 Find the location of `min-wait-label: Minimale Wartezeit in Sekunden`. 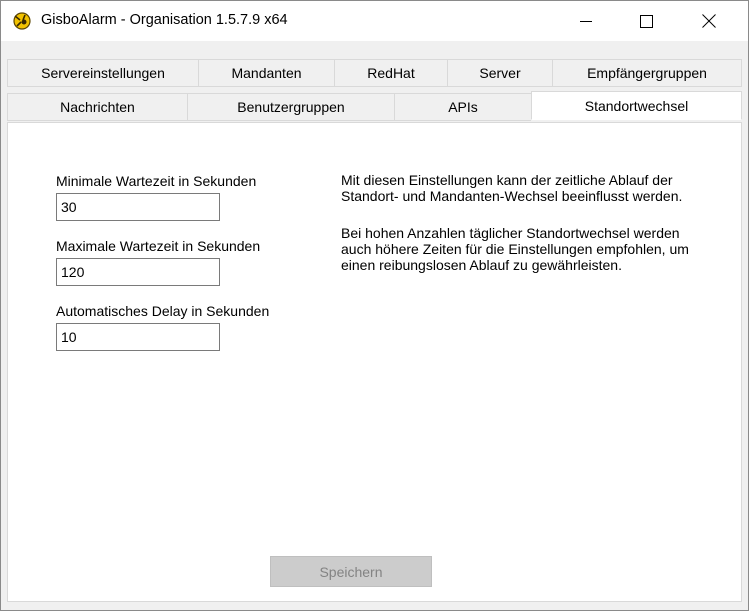

min-wait-label: Minimale Wartezeit in Sekunden is located at coordinates (156, 181).